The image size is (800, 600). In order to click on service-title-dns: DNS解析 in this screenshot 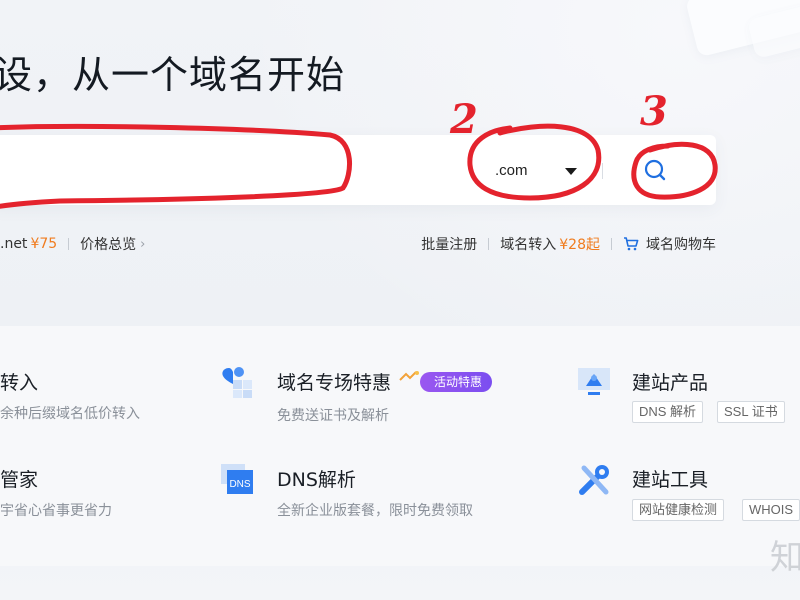, I will do `click(316, 478)`.